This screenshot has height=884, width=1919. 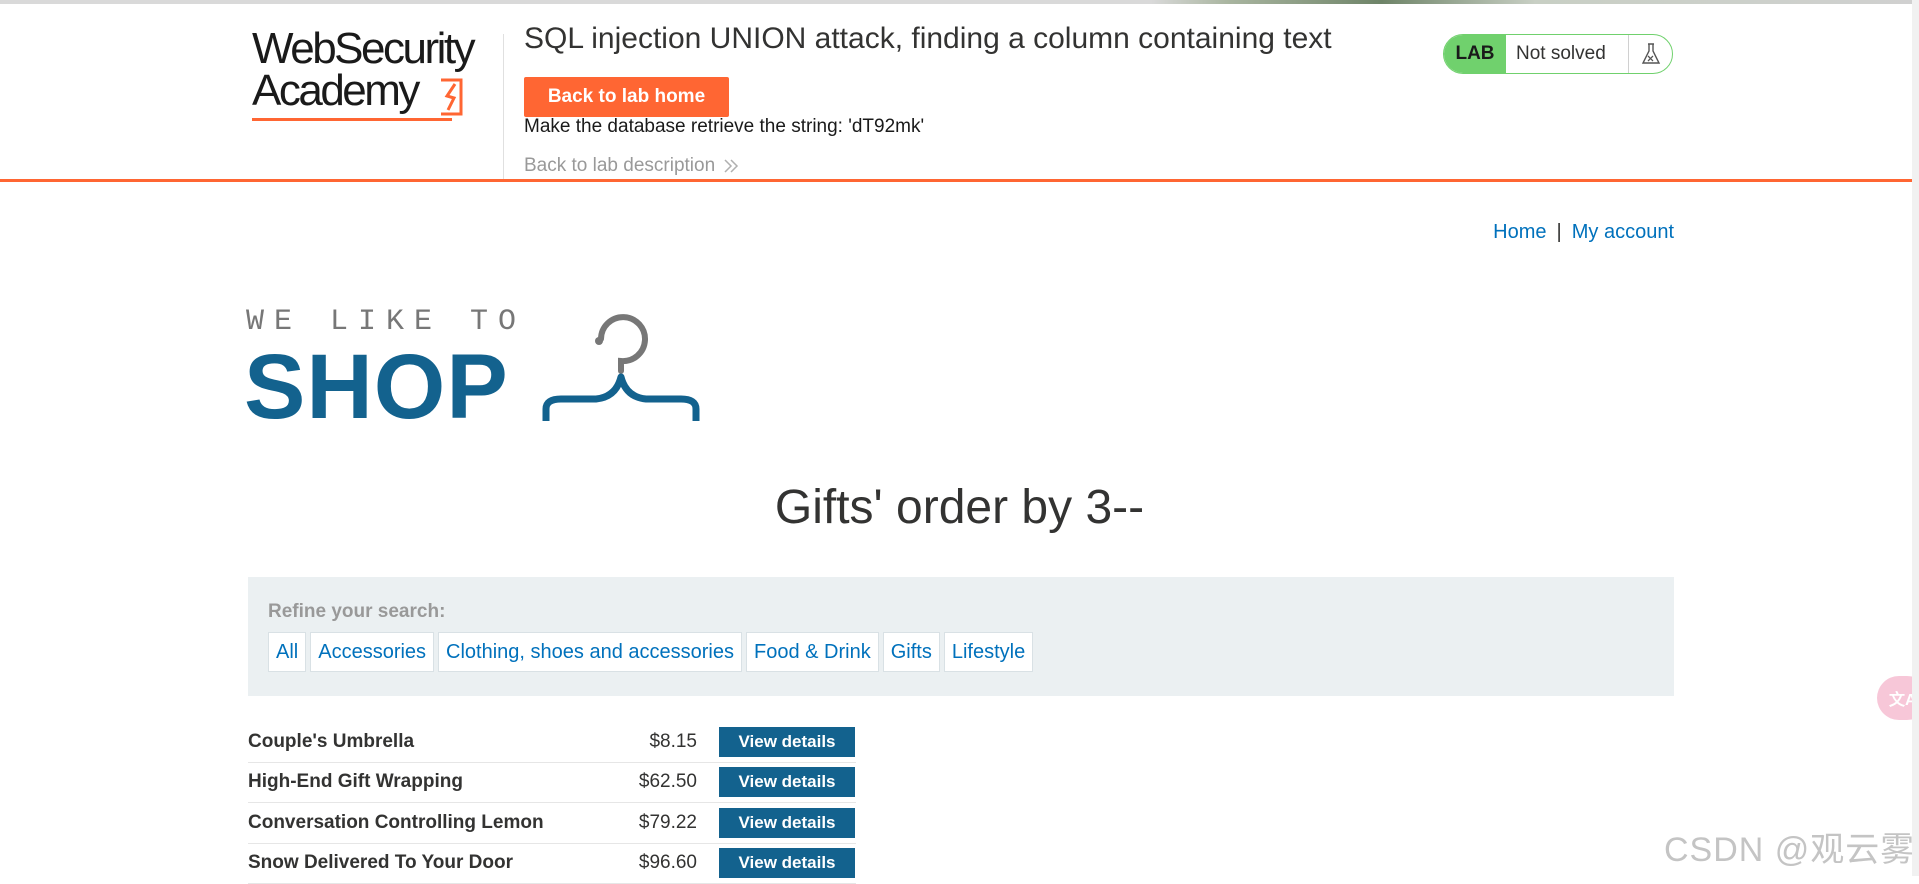 What do you see at coordinates (619, 166) in the screenshot?
I see `back-to-lab-description-label: Back to lab description` at bounding box center [619, 166].